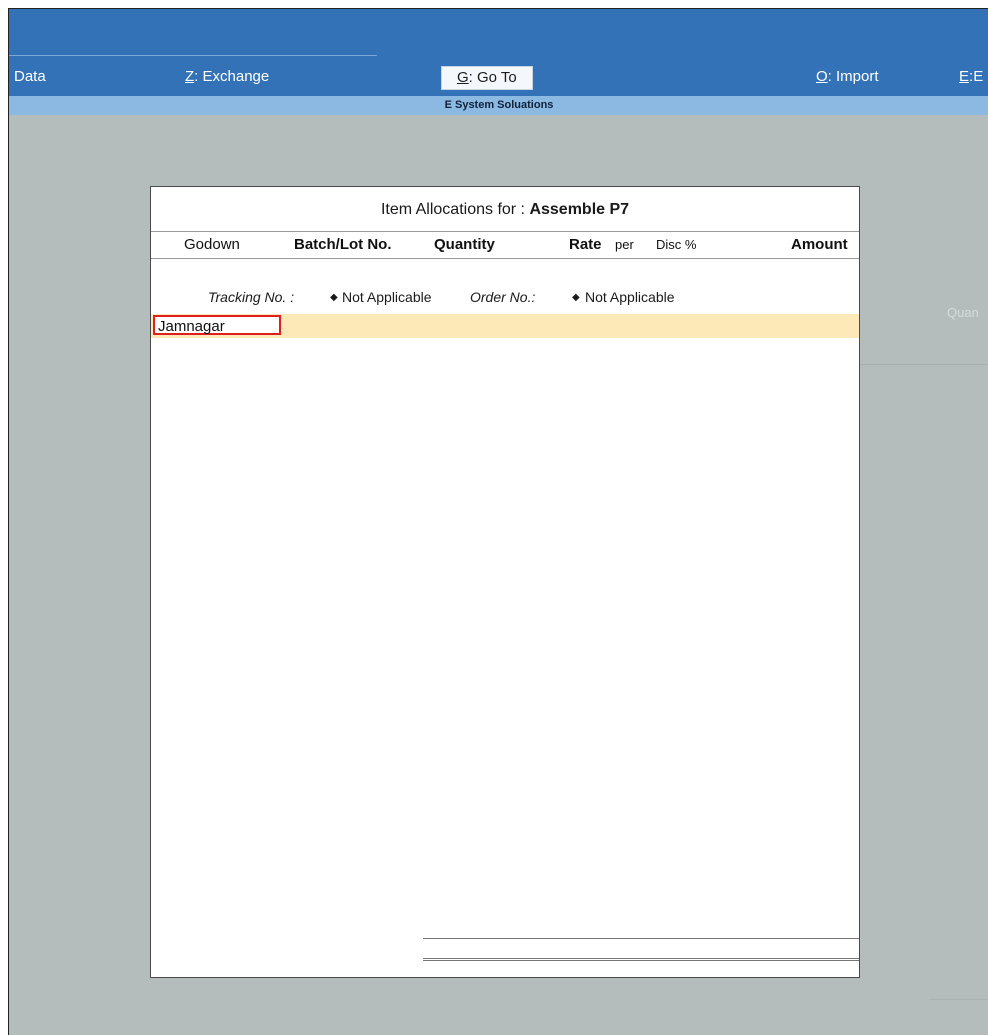  I want to click on menu-import-key: O, so click(822, 76).